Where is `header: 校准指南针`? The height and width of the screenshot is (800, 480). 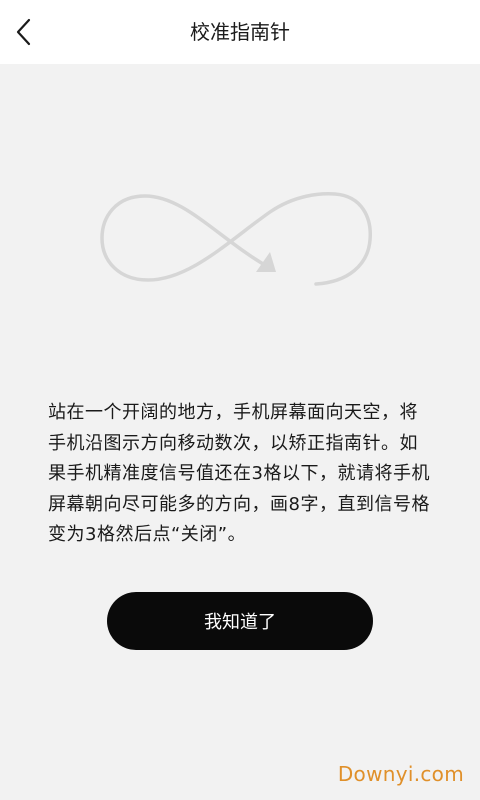 header: 校准指南针 is located at coordinates (240, 32).